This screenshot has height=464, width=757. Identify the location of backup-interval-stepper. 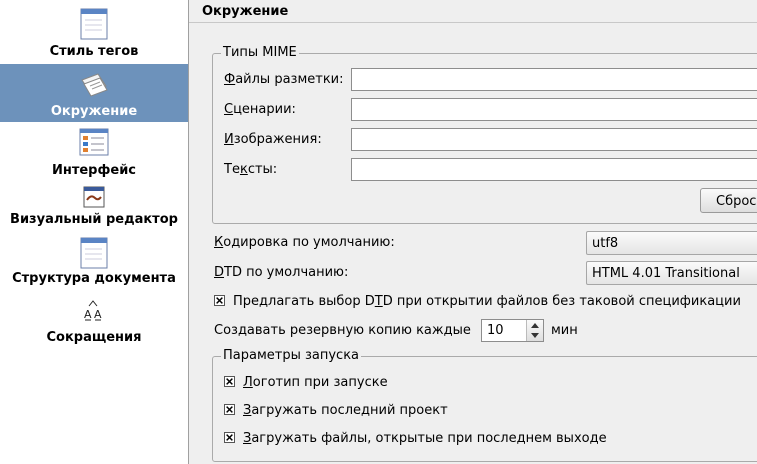
(534, 330).